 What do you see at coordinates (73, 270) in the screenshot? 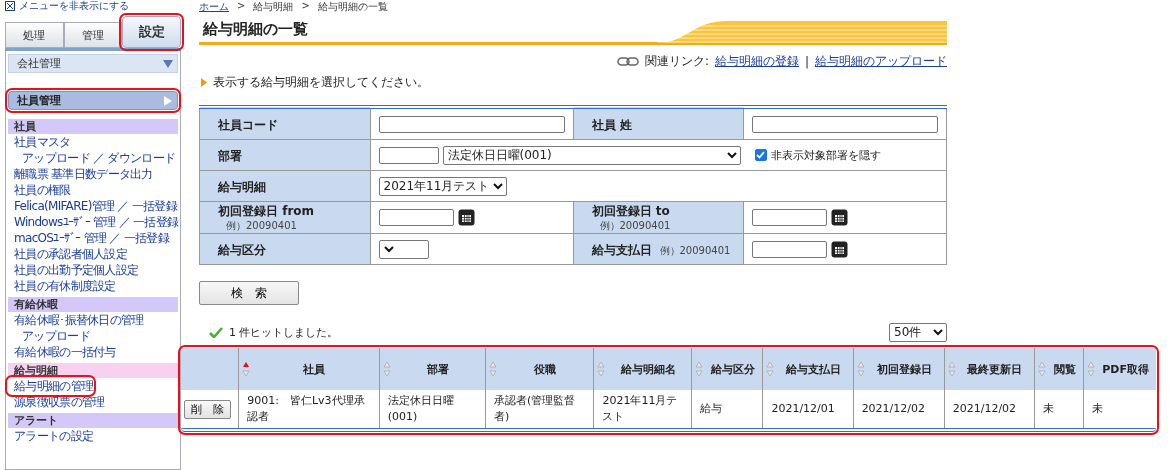
I see `menu-link: 社員の出勤予定個人設定` at bounding box center [73, 270].